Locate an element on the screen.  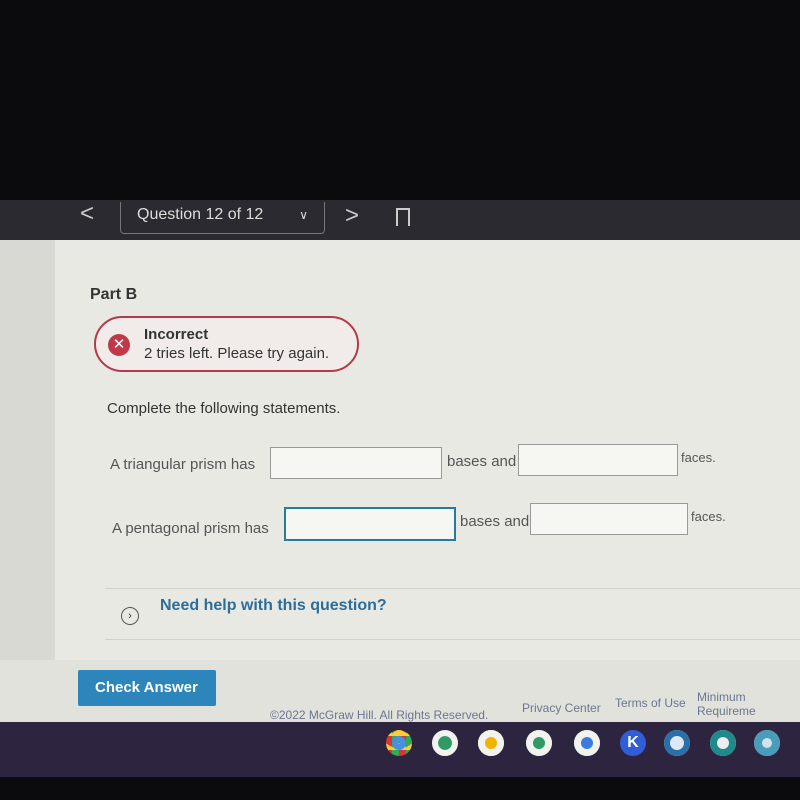
question-selector: Question 12 of 12 ∨ is located at coordinates (222, 218).